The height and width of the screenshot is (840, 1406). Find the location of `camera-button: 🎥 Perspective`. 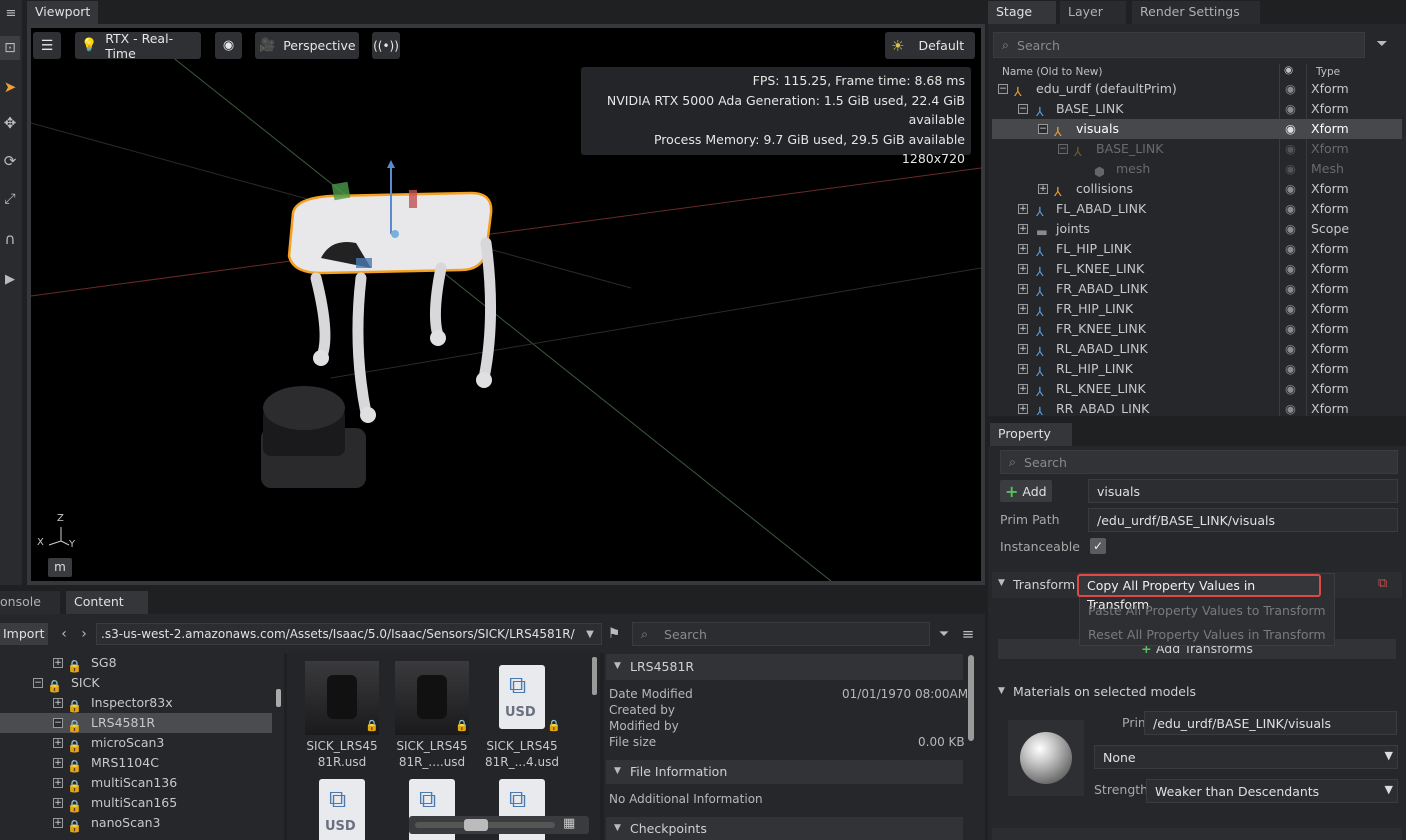

camera-button: 🎥 Perspective is located at coordinates (307, 45).